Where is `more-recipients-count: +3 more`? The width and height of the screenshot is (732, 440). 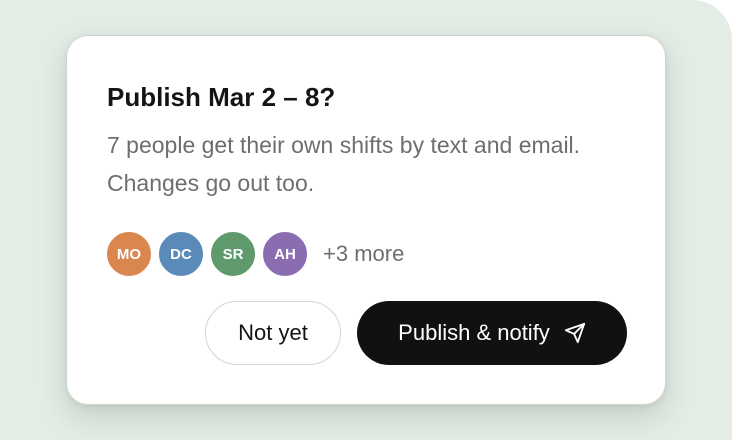
more-recipients-count: +3 more is located at coordinates (364, 253).